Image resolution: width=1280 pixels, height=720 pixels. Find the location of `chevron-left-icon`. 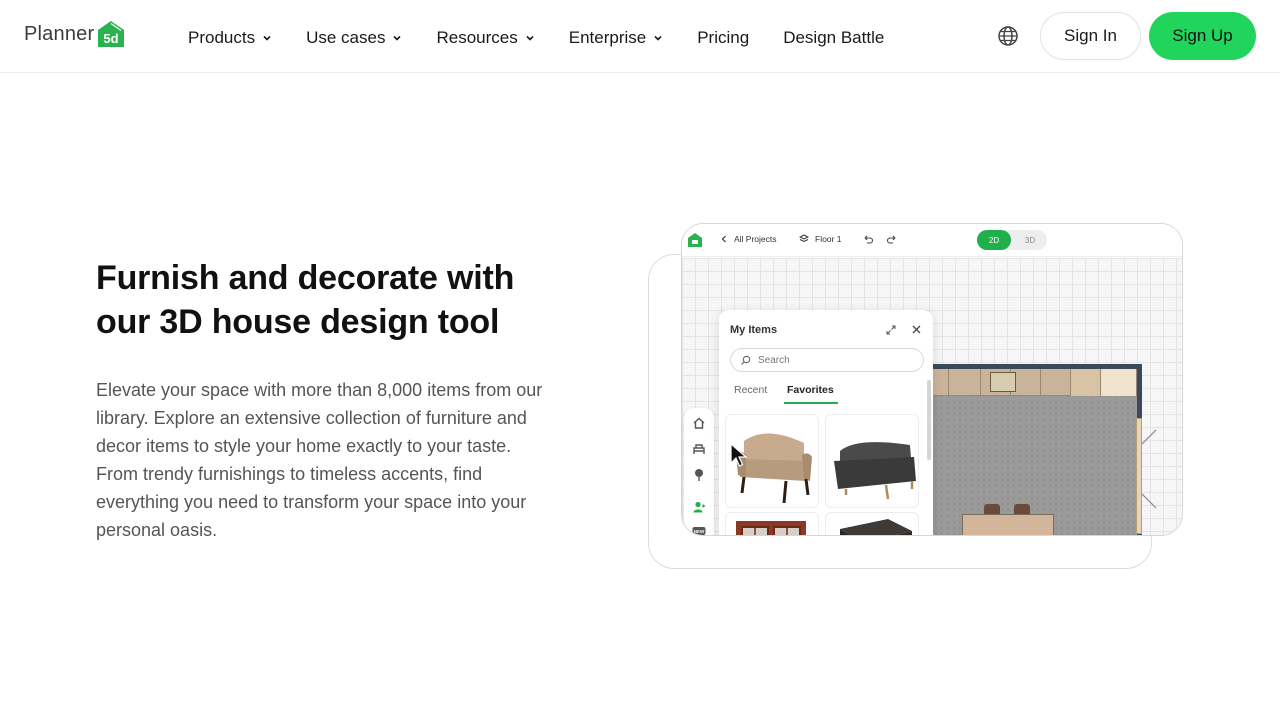

chevron-left-icon is located at coordinates (723, 239).